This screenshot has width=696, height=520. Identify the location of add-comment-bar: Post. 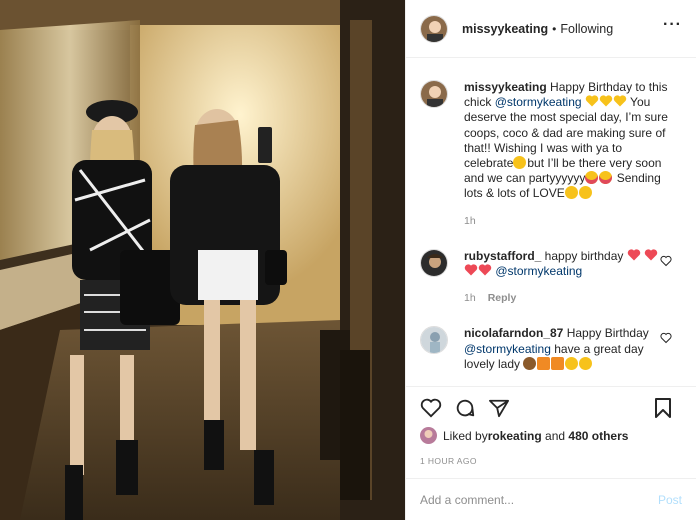
(551, 499).